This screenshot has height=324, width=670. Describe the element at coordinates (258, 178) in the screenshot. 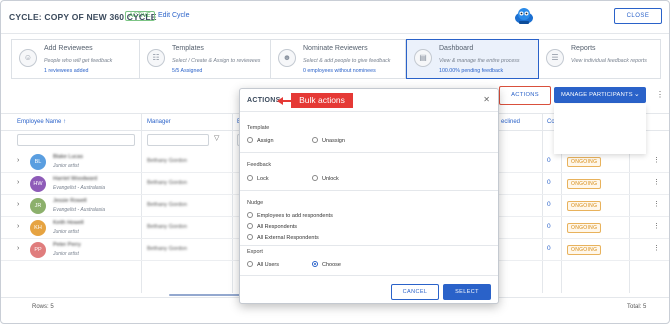

I see `radio-lock: Lock` at that location.